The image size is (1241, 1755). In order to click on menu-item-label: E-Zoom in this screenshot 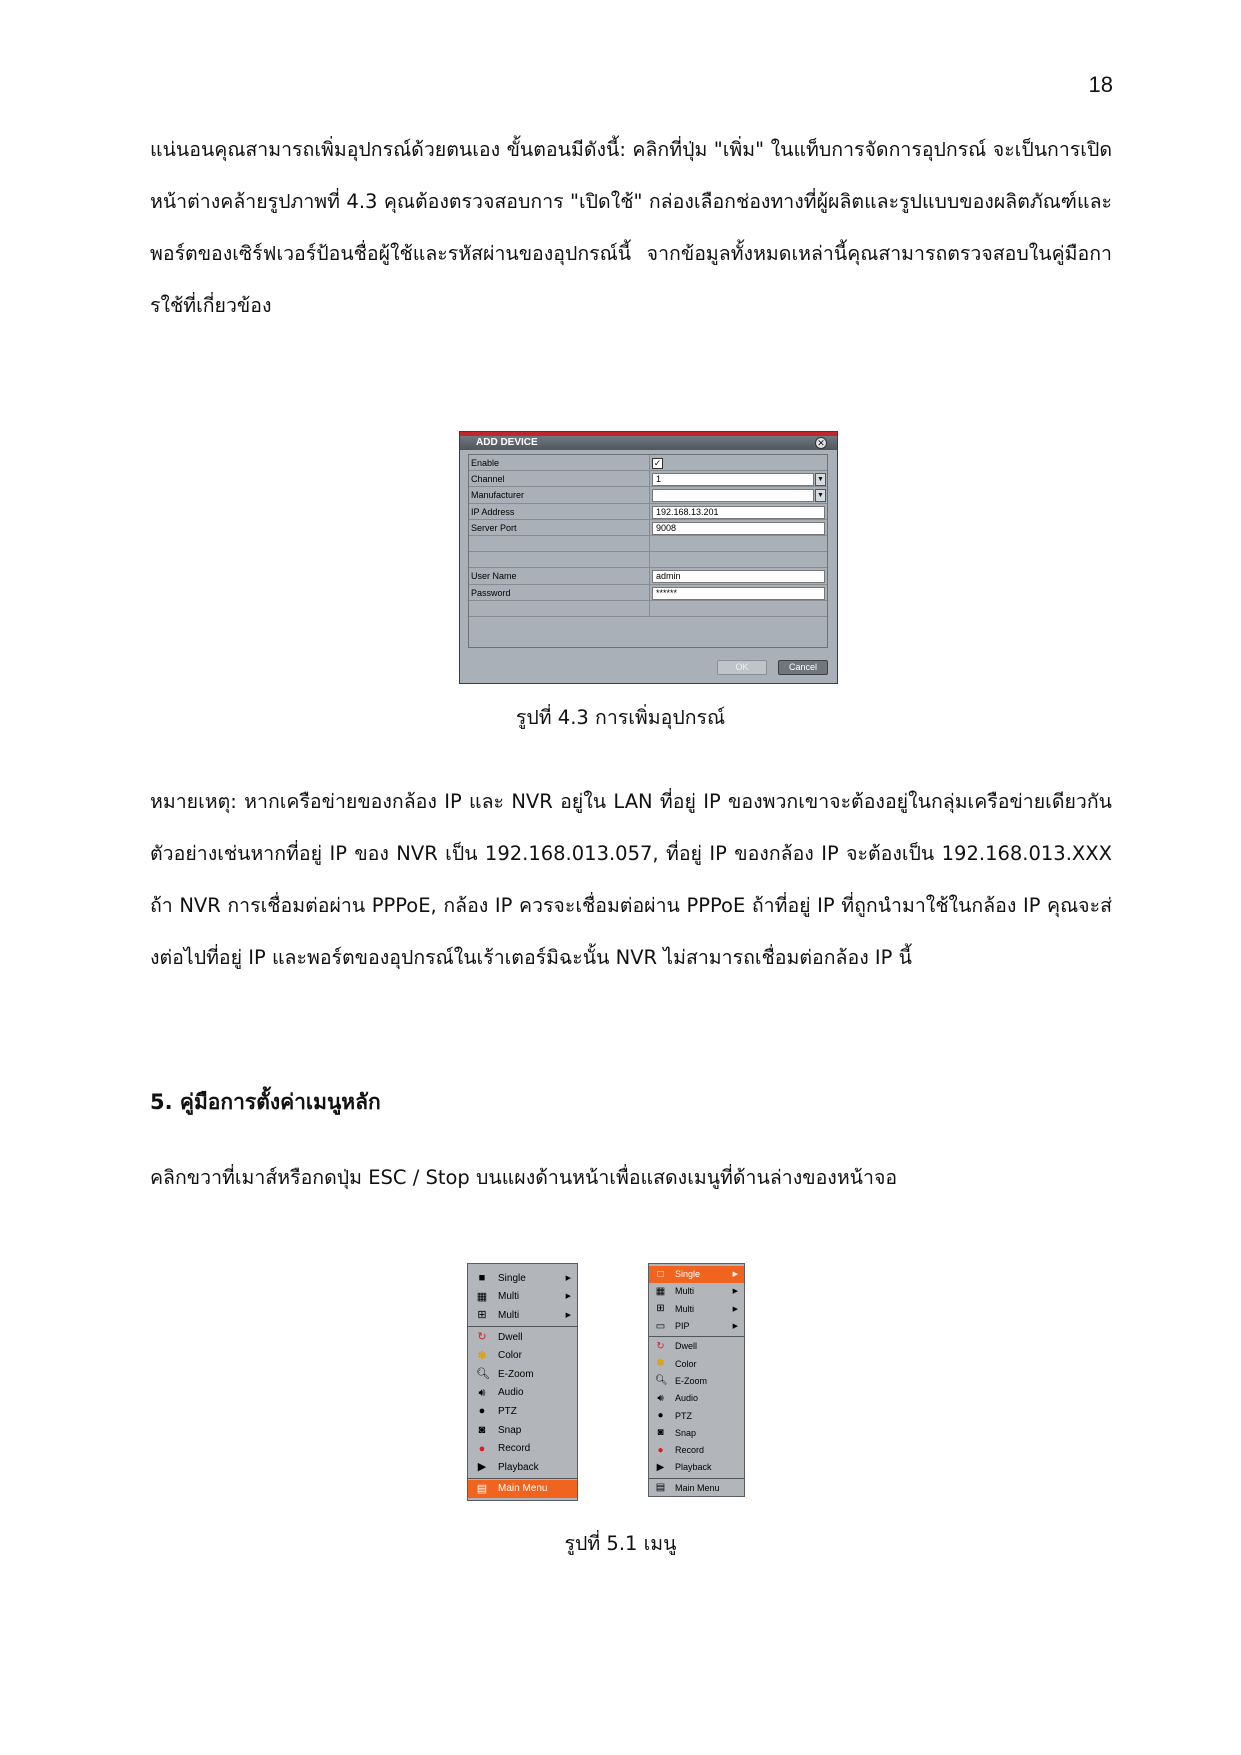, I will do `click(691, 1380)`.